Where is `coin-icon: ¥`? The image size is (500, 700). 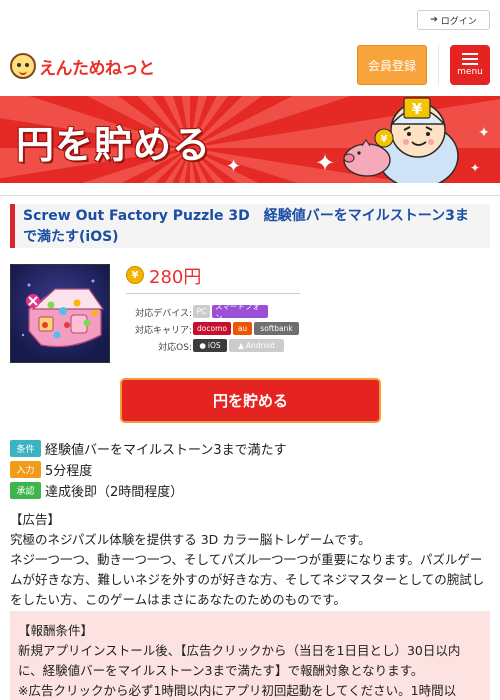 coin-icon: ¥ is located at coordinates (135, 275).